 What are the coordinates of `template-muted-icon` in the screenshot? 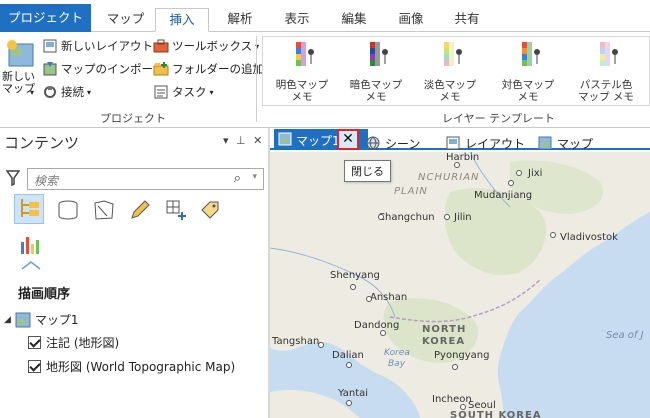 It's located at (453, 54).